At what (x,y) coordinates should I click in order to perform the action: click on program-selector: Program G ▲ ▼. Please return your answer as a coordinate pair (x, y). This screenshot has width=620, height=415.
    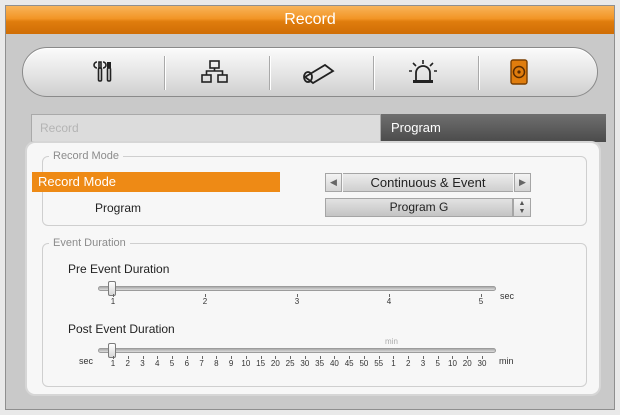
    Looking at the image, I should click on (428, 207).